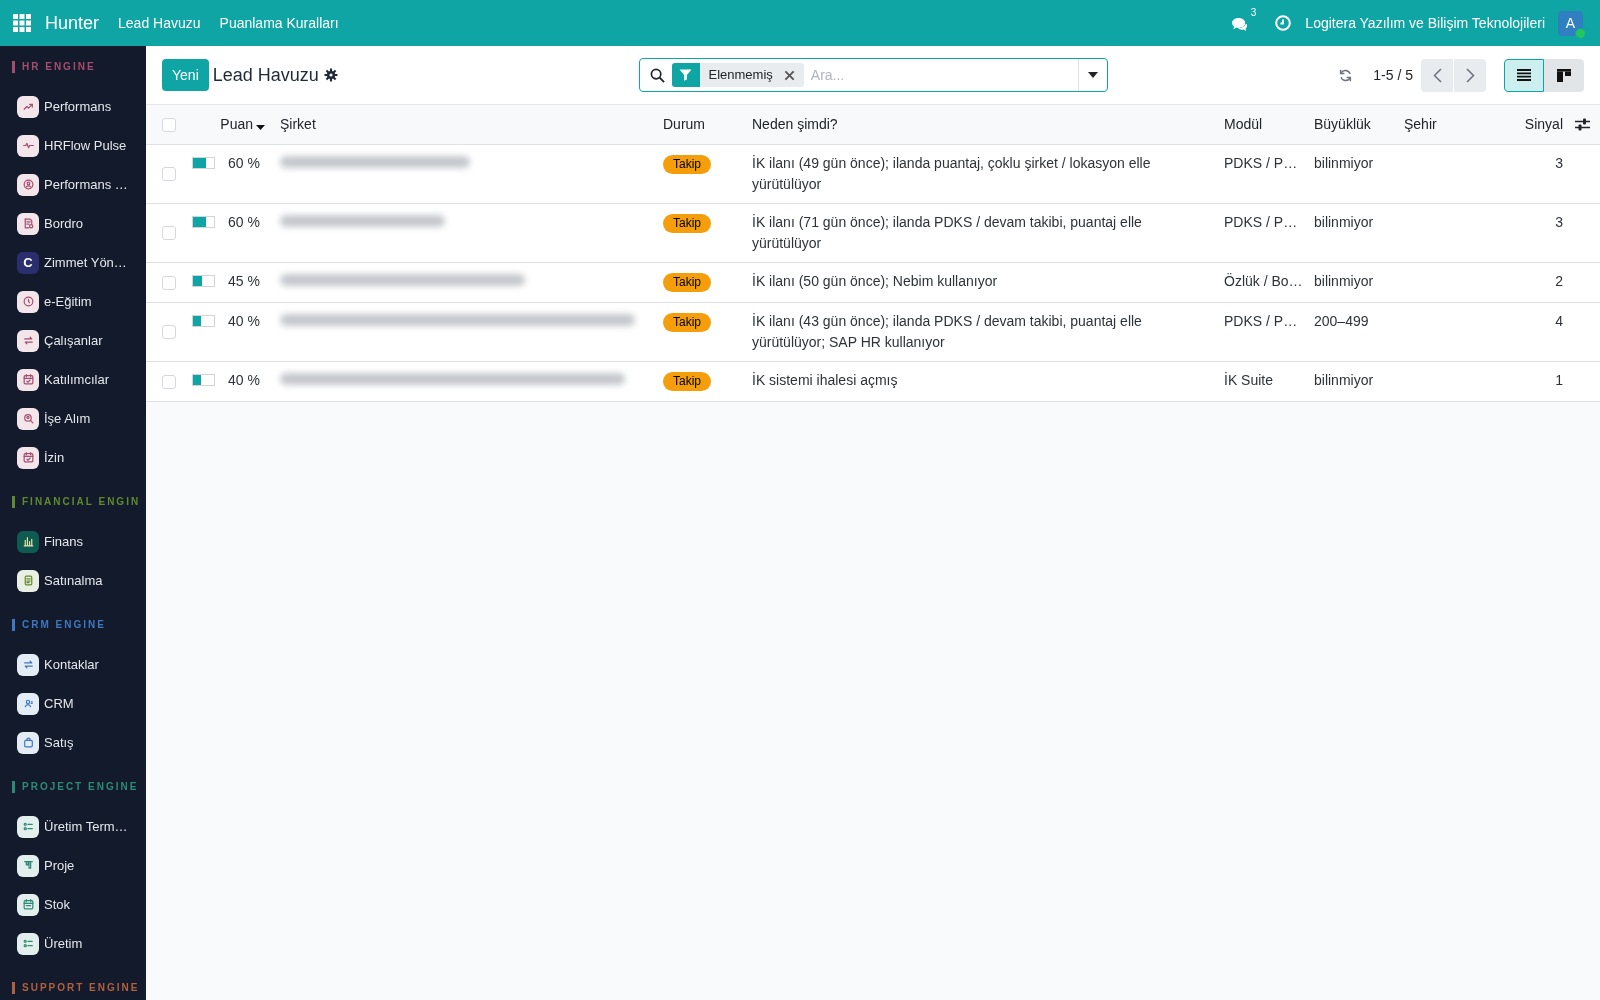 The height and width of the screenshot is (1000, 1600). I want to click on sidebar-item: Üretim, so click(73, 943).